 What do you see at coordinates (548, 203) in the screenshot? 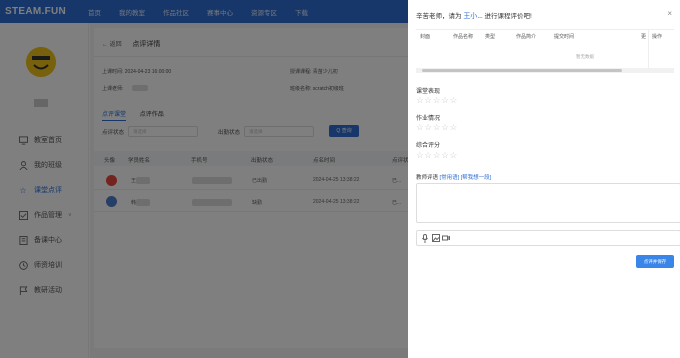
I see `comment-textarea` at bounding box center [548, 203].